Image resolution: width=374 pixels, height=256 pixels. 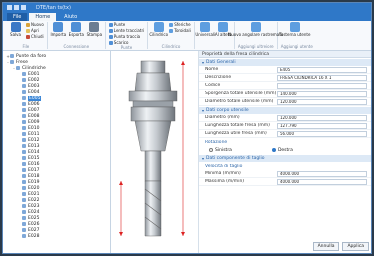 What do you see at coordinates (326, 246) in the screenshot?
I see `cancel-button: Annulla` at bounding box center [326, 246].